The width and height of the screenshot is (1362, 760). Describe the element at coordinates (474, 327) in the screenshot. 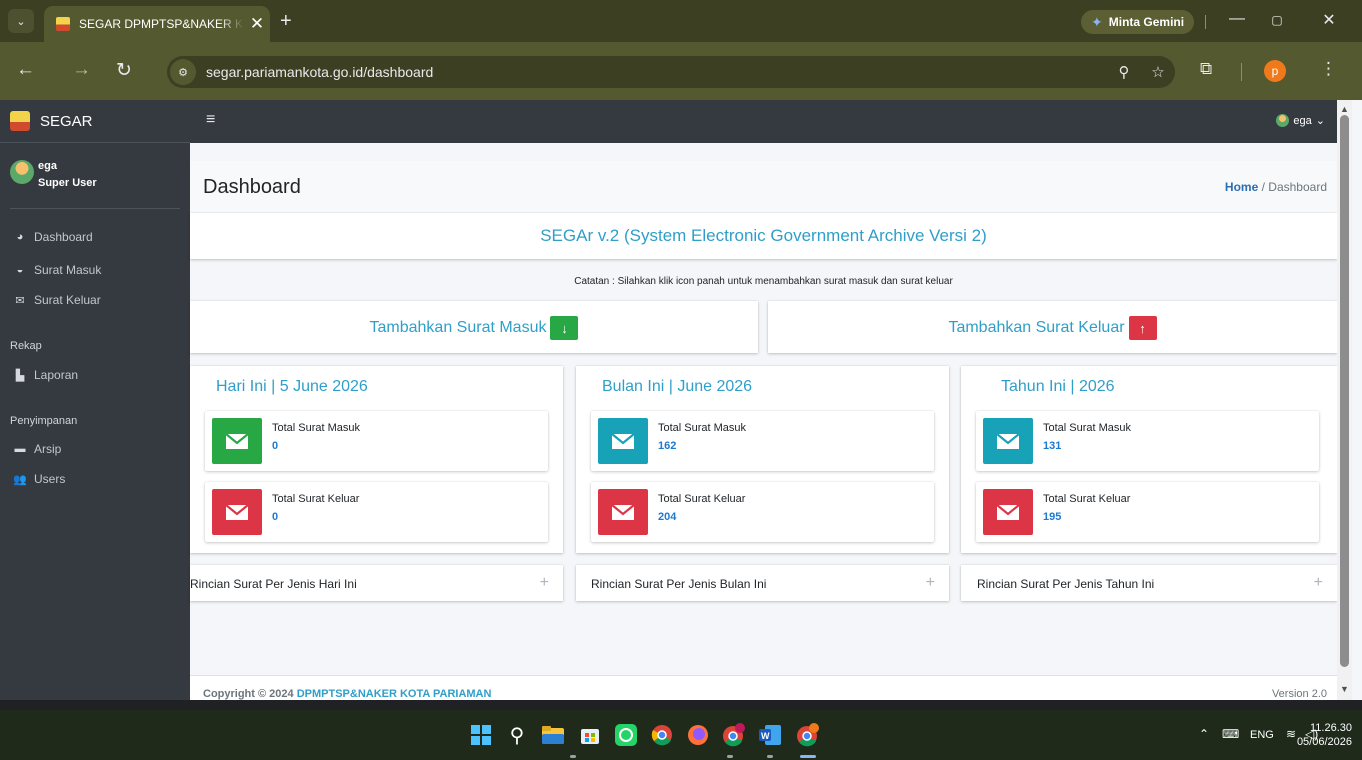

I see `add-surat-masuk-card: Tambahkan Surat Masuk ↓` at that location.